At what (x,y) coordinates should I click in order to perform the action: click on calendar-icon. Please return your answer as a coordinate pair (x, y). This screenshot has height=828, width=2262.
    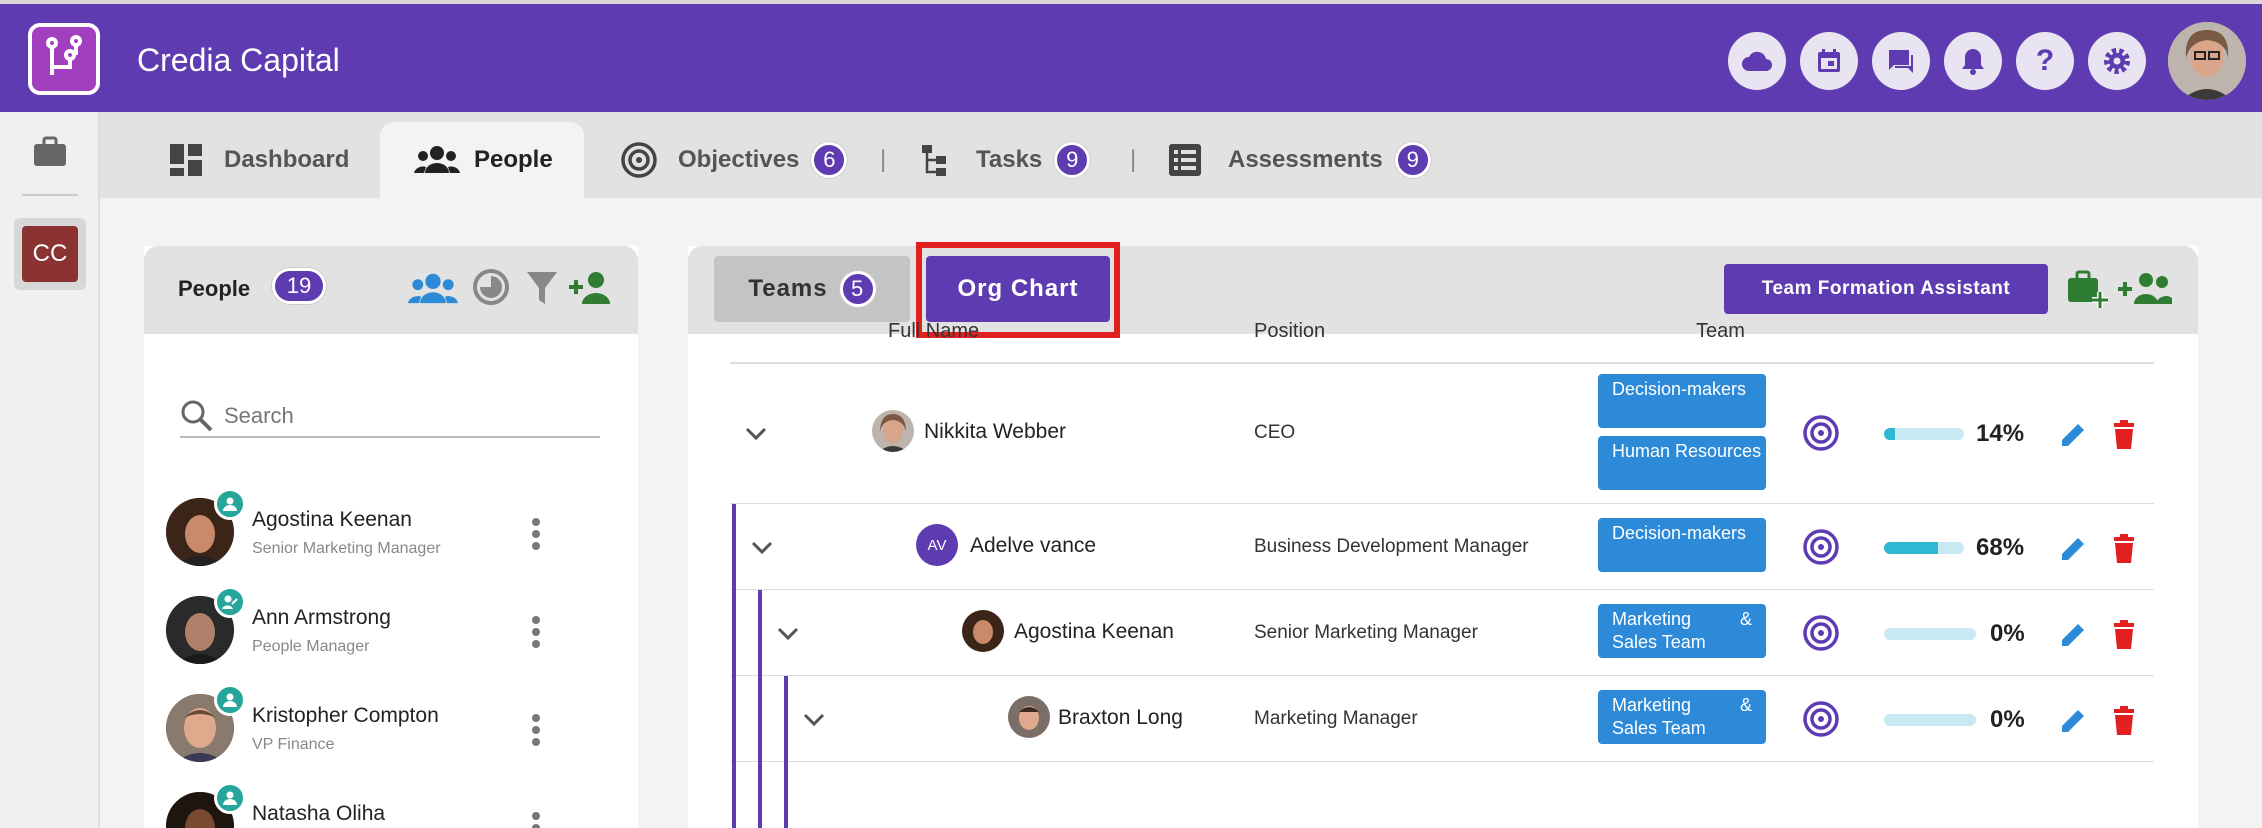
    Looking at the image, I should click on (1829, 61).